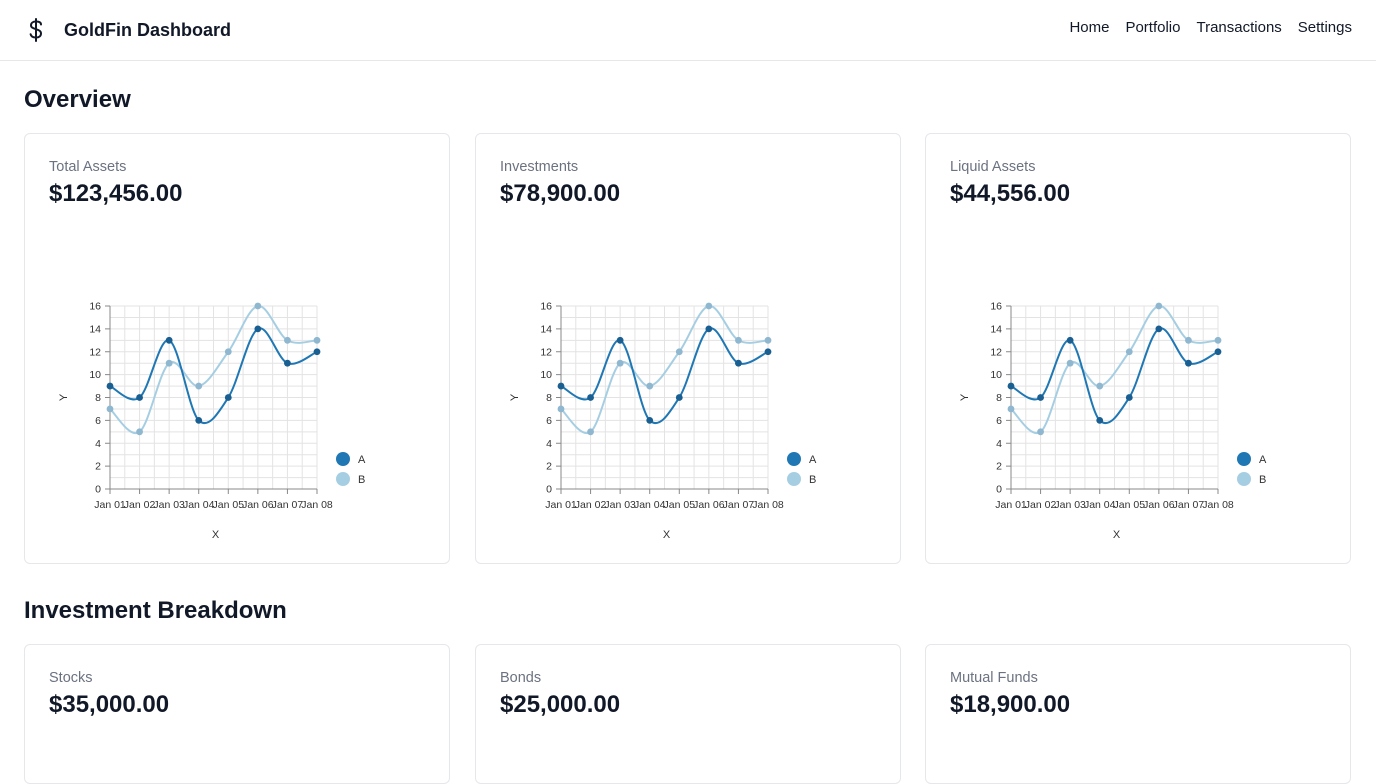 The width and height of the screenshot is (1376, 784). I want to click on card-label: Stocks, so click(71, 678).